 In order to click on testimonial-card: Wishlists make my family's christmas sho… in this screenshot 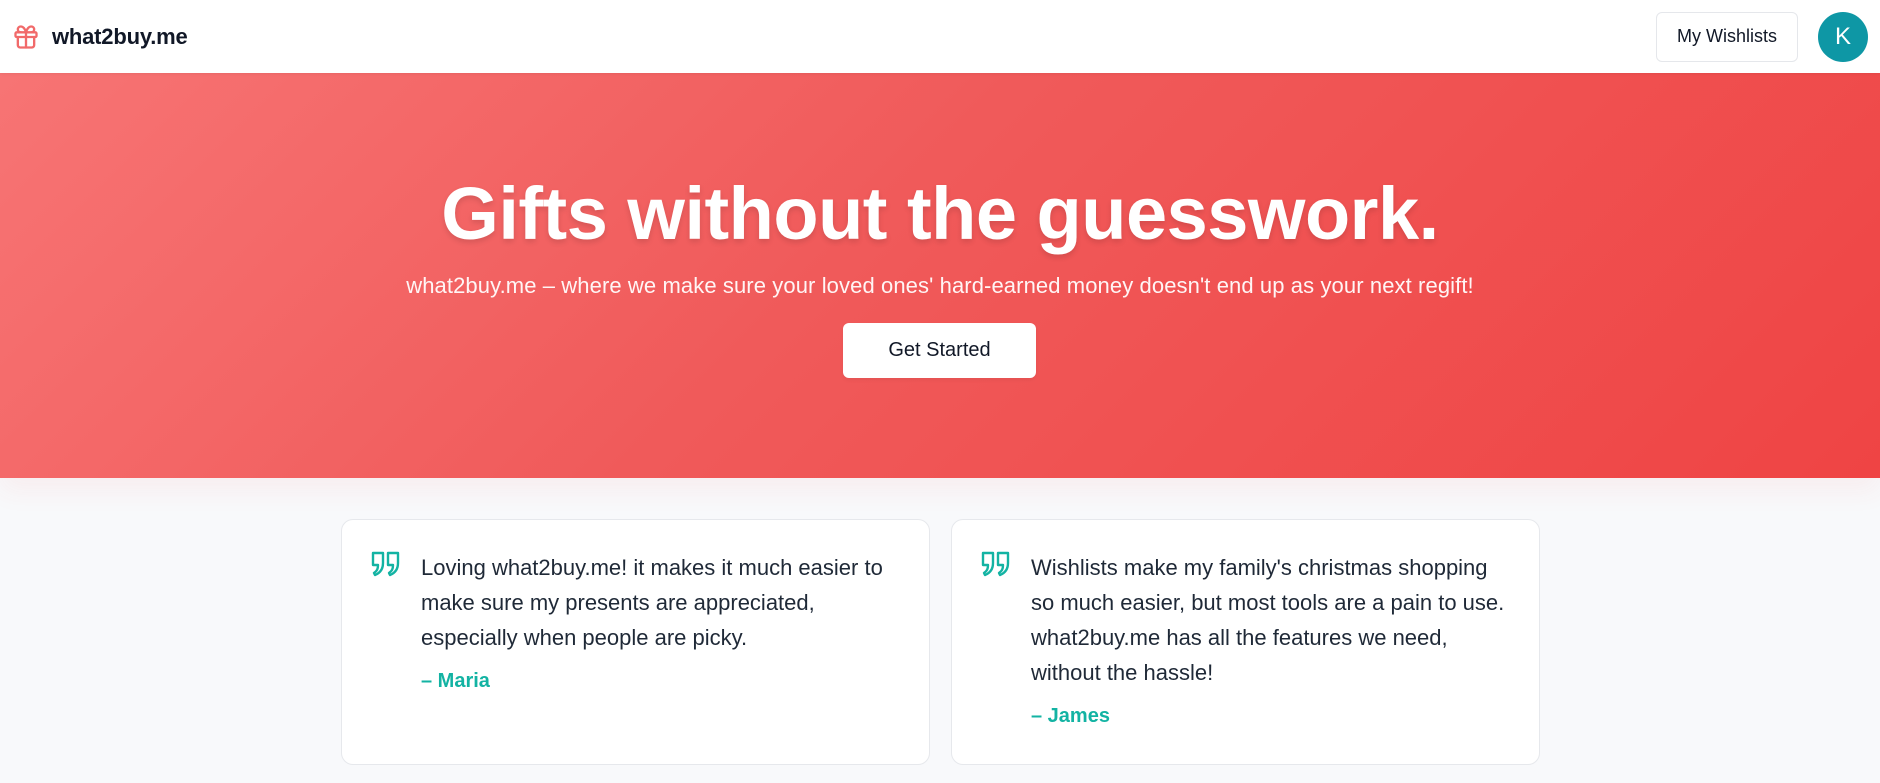, I will do `click(1245, 642)`.